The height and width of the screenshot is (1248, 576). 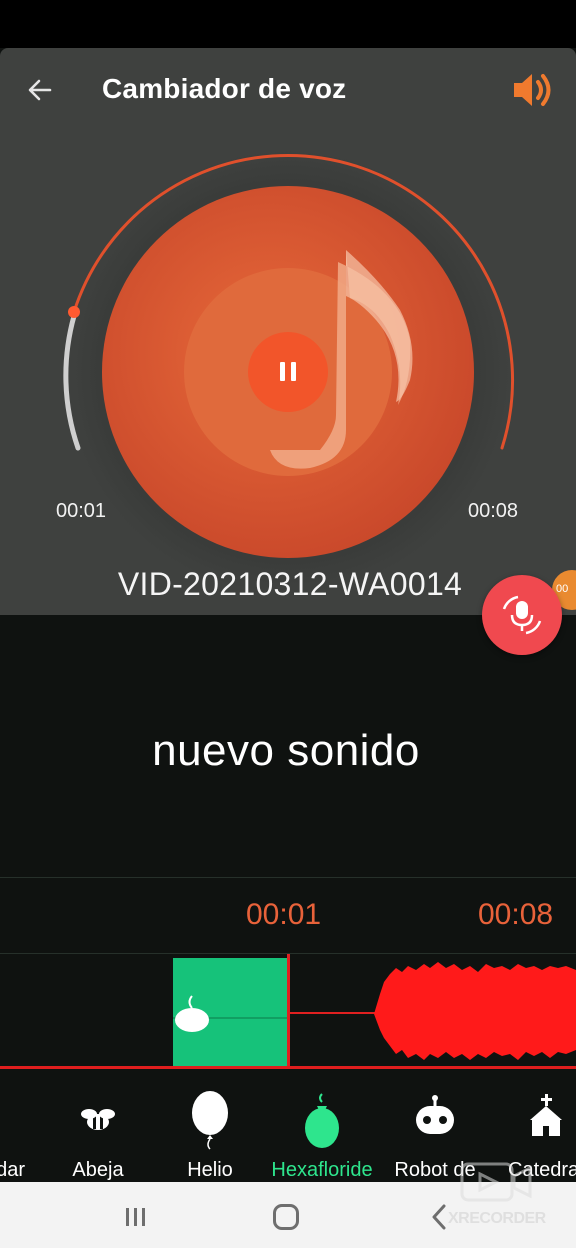 What do you see at coordinates (13, 1170) in the screenshot?
I see `effect-label: edar` at bounding box center [13, 1170].